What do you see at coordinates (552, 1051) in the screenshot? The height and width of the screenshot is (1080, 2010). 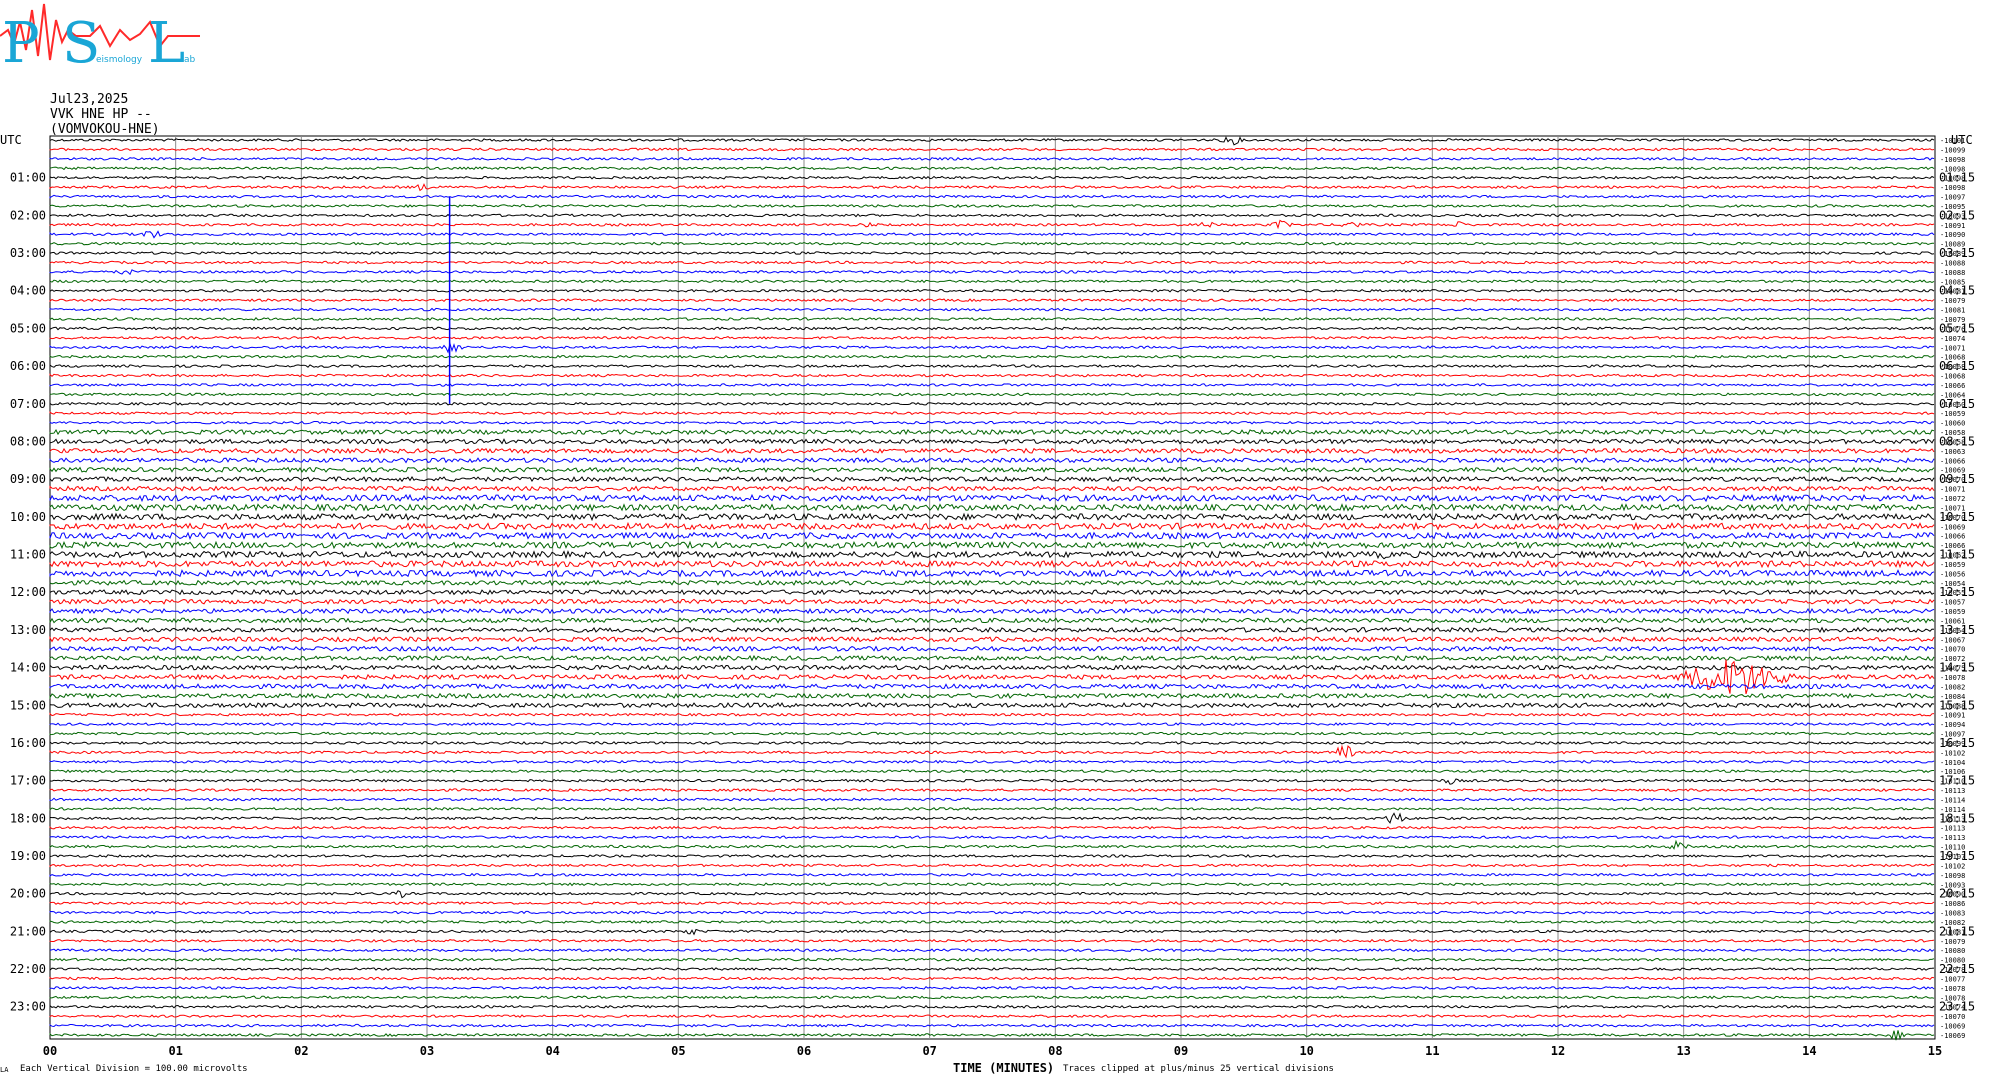 I see `x-tick-label: 04` at bounding box center [552, 1051].